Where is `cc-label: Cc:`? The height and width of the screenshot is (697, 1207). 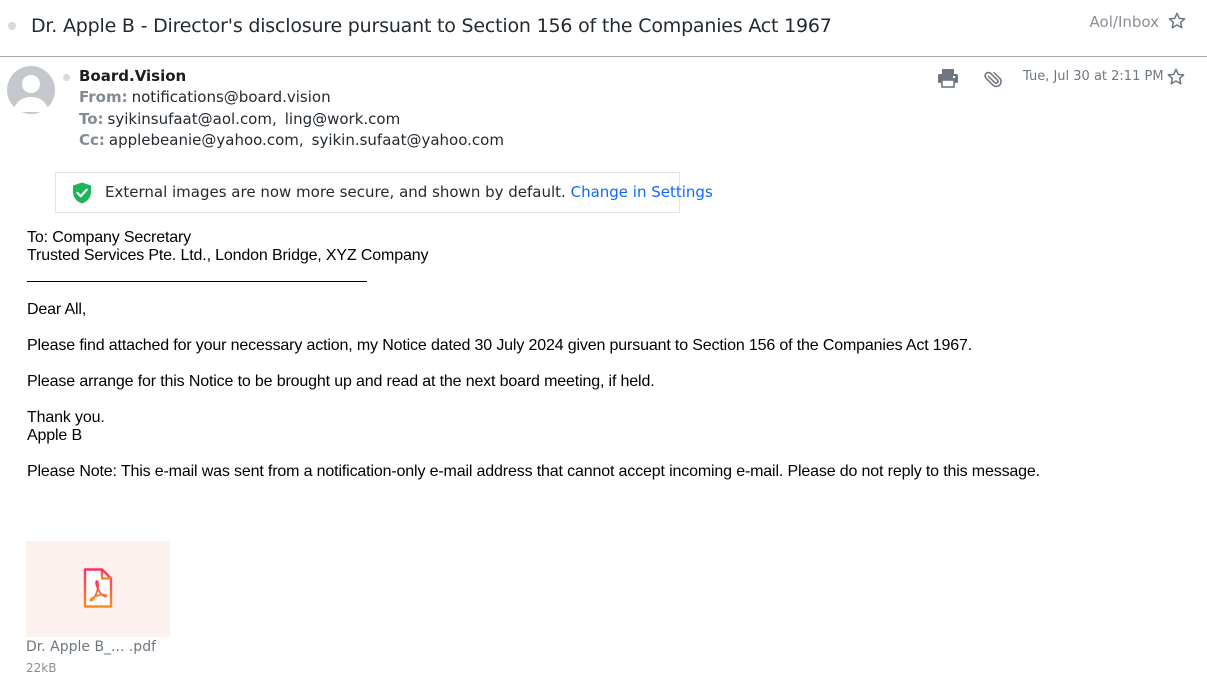 cc-label: Cc: is located at coordinates (92, 140).